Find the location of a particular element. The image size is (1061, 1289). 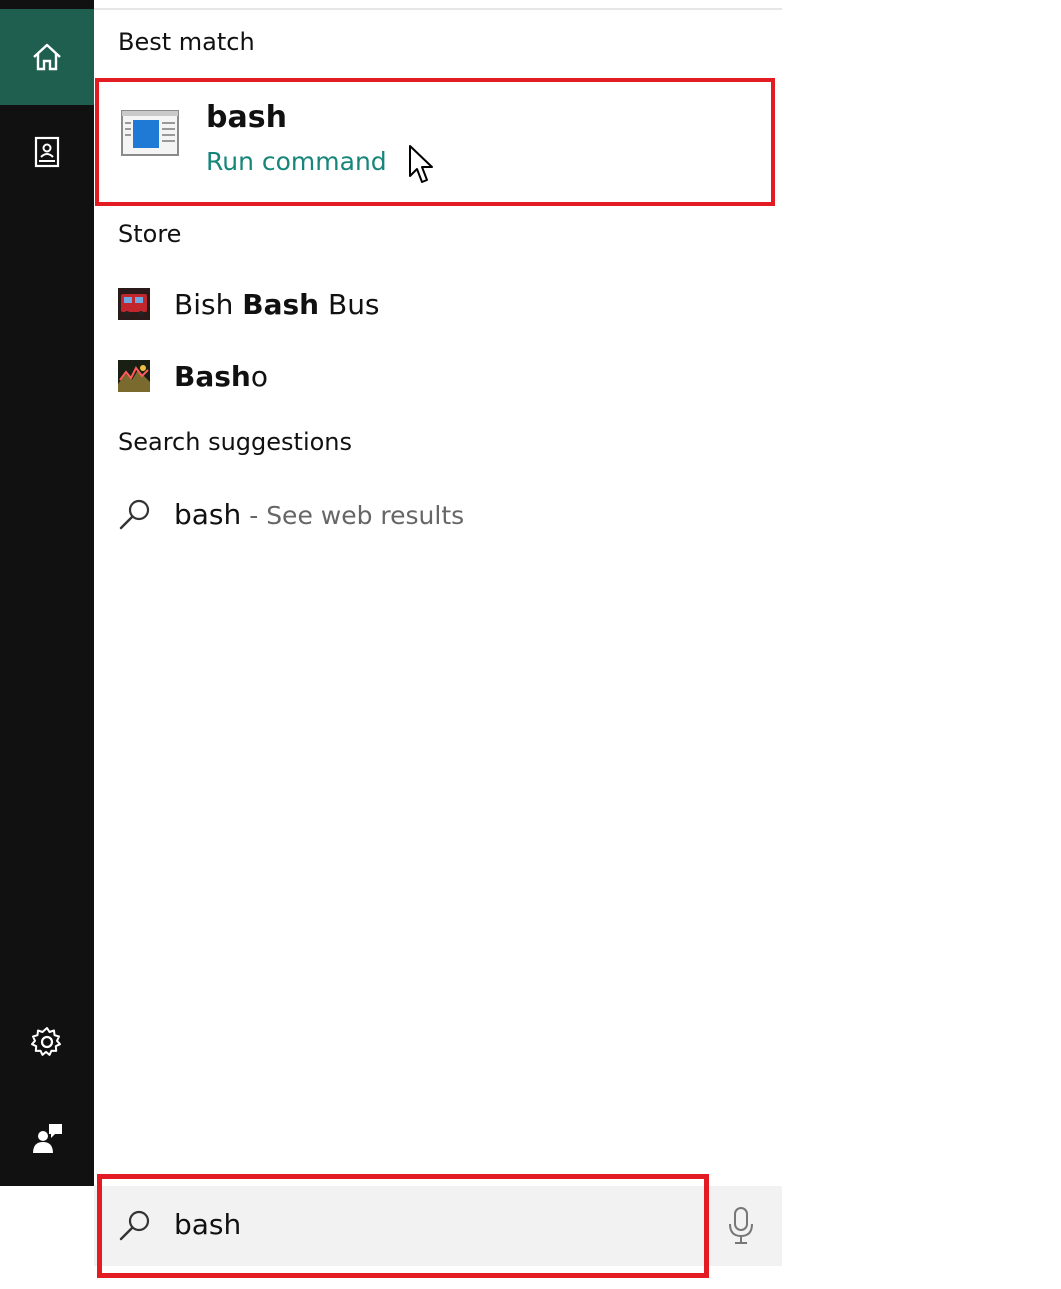

store-item-bish-bash-bus: Bish Bash Bus is located at coordinates (249, 304).